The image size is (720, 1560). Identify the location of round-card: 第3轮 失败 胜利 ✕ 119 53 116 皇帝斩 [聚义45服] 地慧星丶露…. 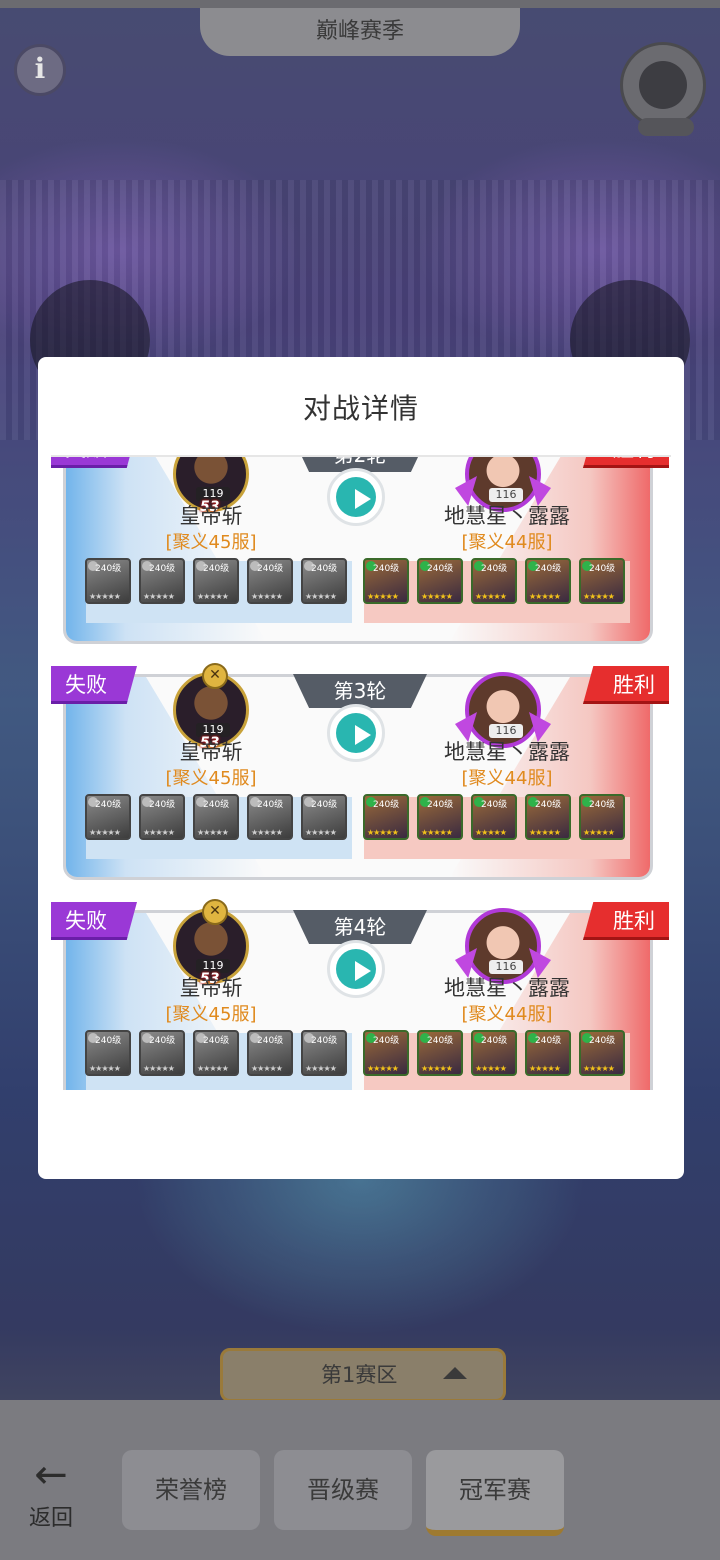
(360, 777).